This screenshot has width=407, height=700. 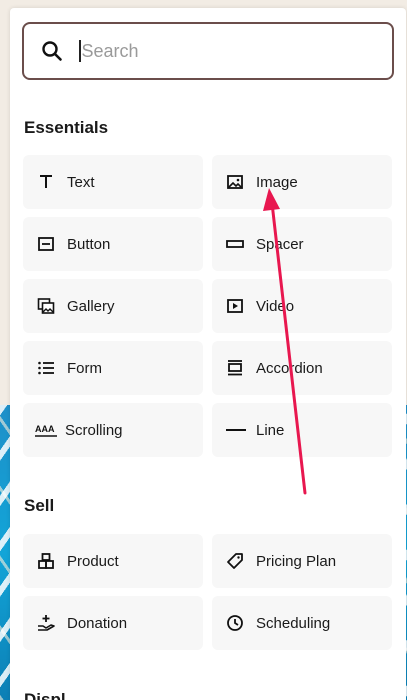 I want to click on search-box, so click(x=208, y=51).